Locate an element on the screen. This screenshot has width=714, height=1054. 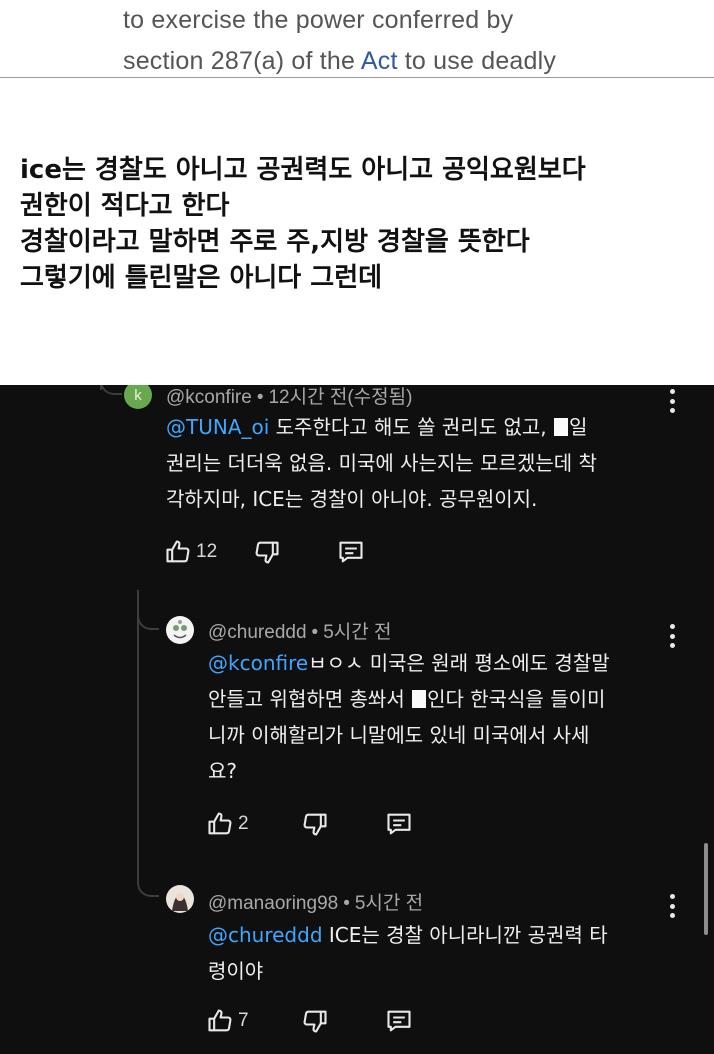
comment-line: 각하지마, ICE는 경찰이 아니야. 공무원이지. is located at coordinates (352, 499).